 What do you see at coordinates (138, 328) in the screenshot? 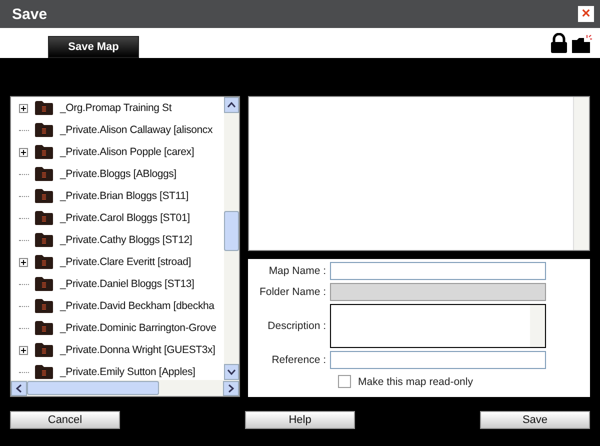
I see `tree-item: _Private.Dominic Barrington-Grove` at bounding box center [138, 328].